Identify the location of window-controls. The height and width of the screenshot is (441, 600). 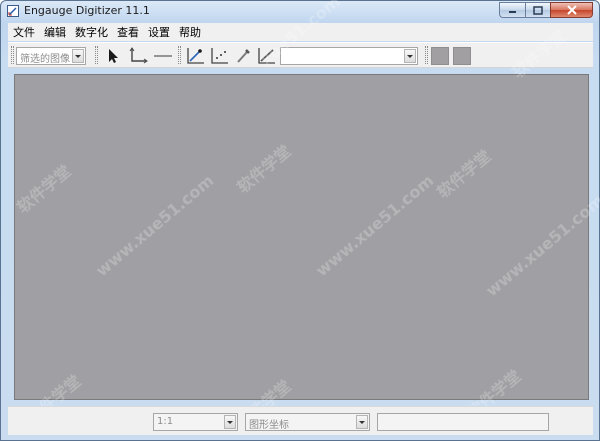
(546, 10).